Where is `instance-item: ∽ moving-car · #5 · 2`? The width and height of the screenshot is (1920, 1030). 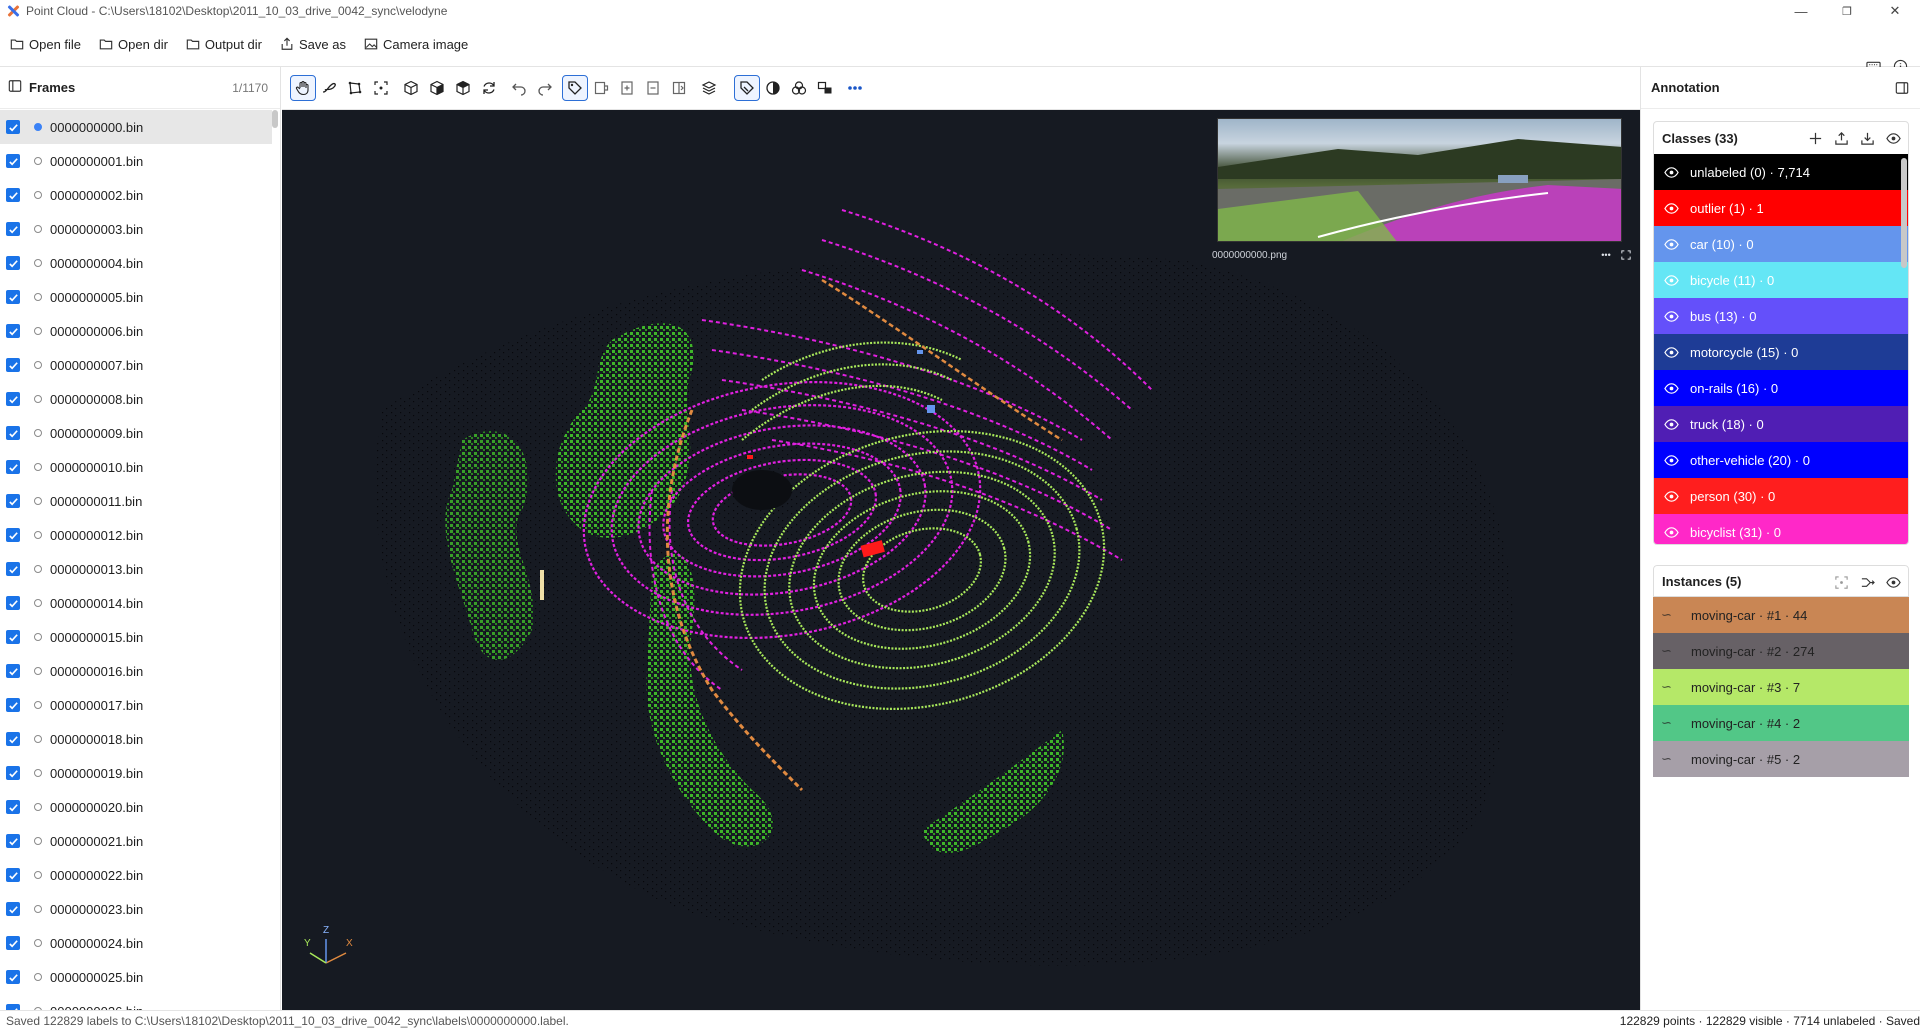 instance-item: ∽ moving-car · #5 · 2 is located at coordinates (1781, 759).